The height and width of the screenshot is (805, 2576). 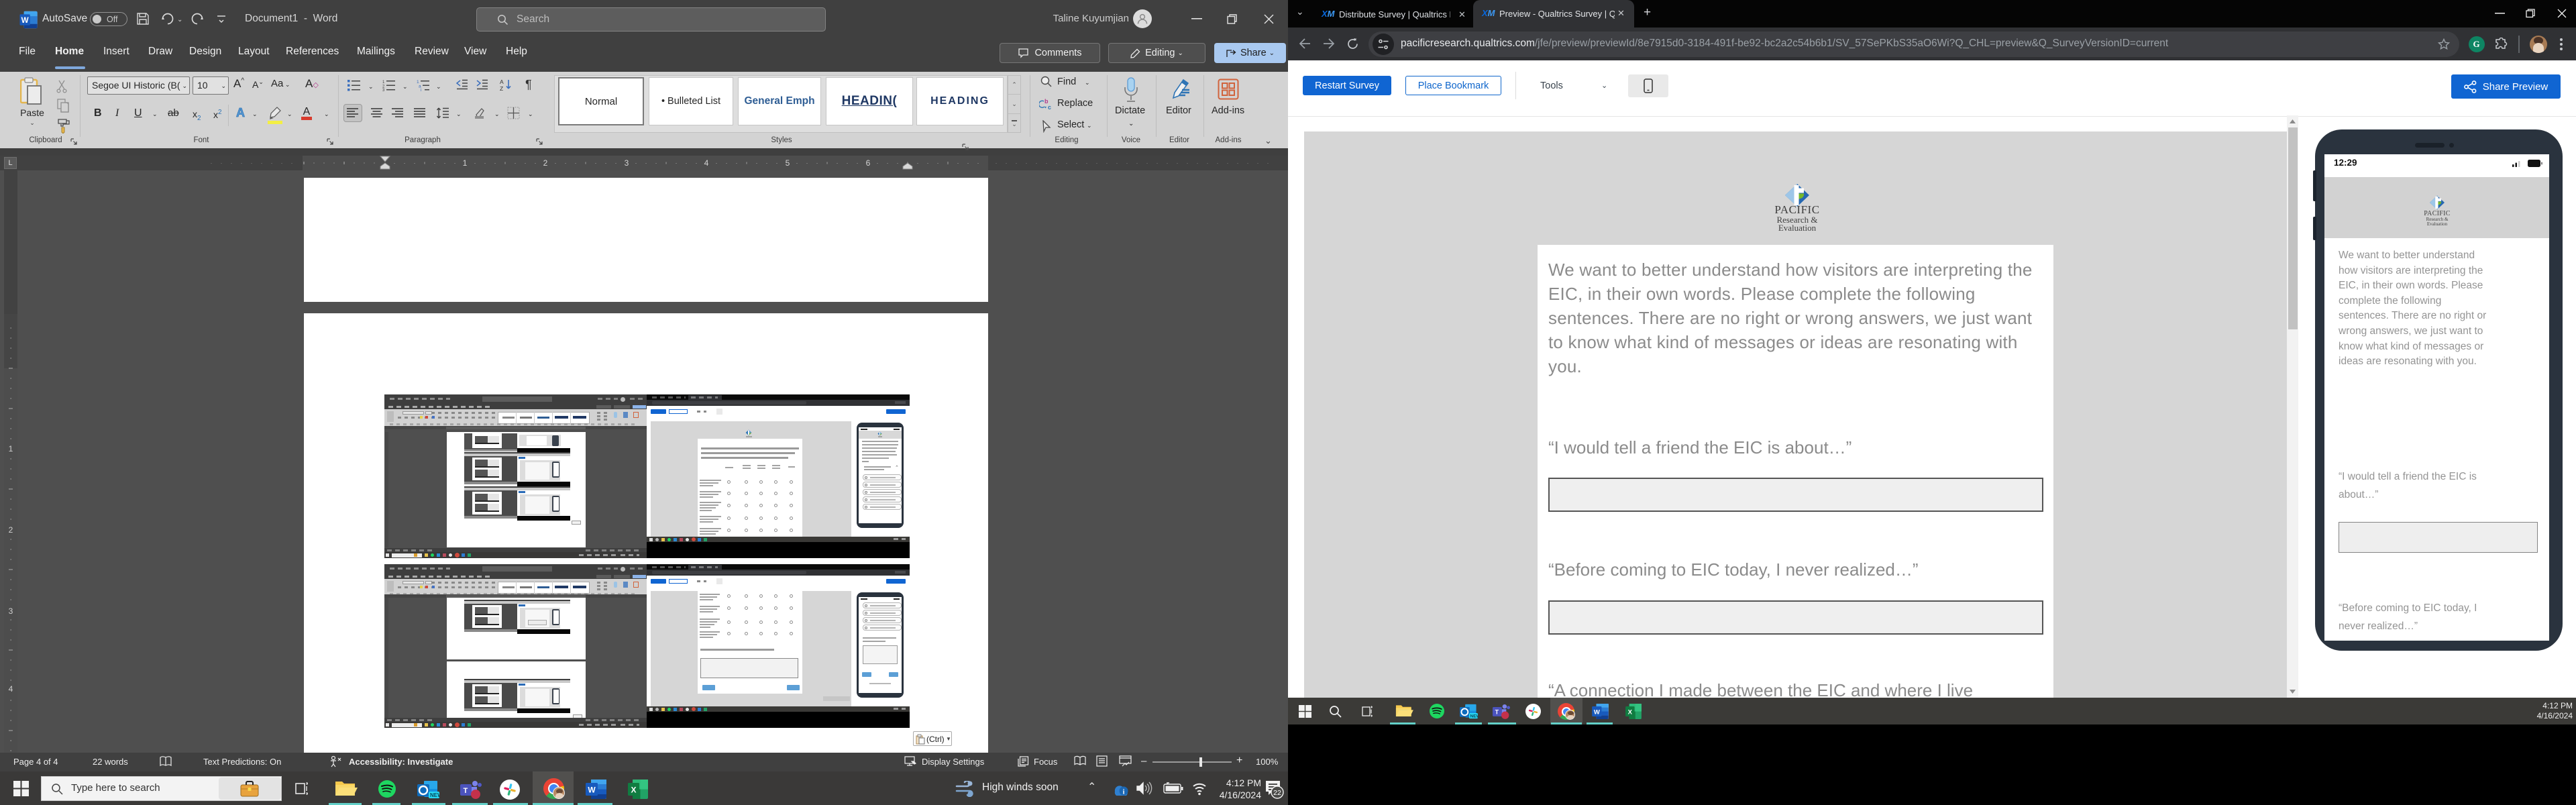 I want to click on svg-text: c, so click(x=1049, y=107).